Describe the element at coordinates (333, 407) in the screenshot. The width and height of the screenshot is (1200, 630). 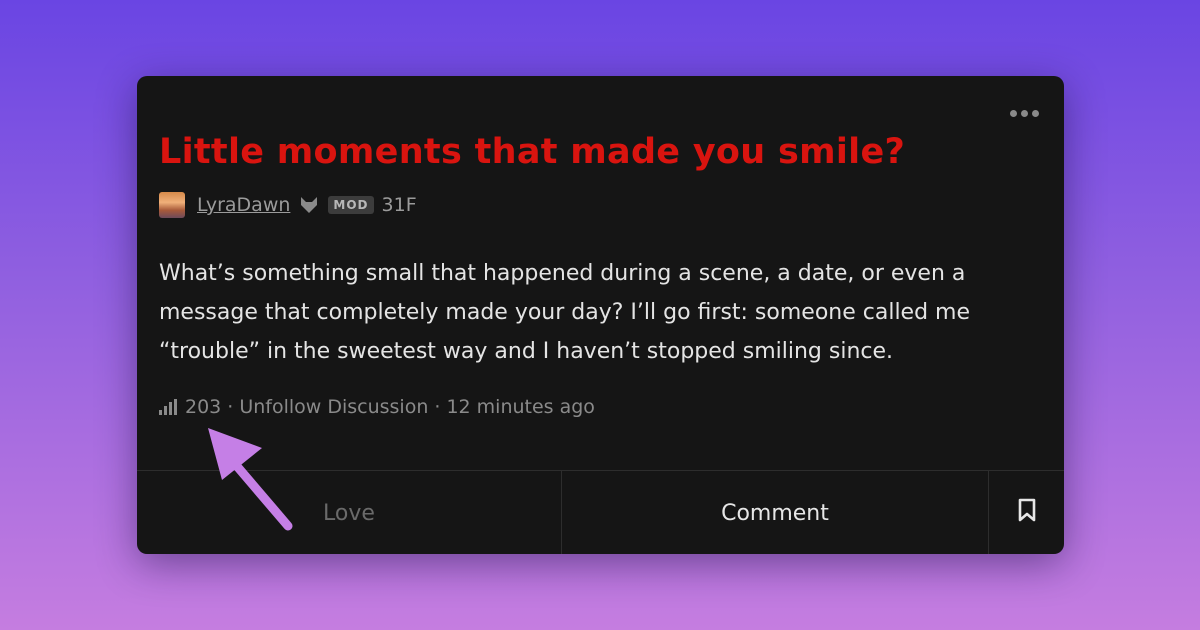
I see `unfollow-discussion-link: Unfollow Discussion` at that location.